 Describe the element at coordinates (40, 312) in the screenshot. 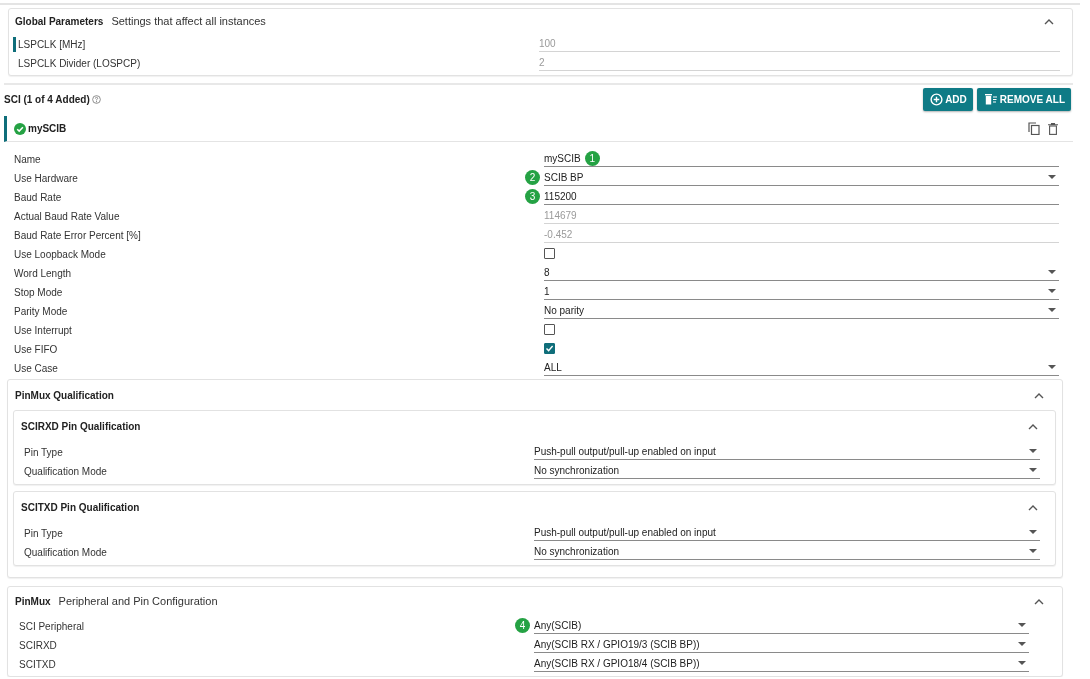

I see `field-label: Parity Mode` at that location.